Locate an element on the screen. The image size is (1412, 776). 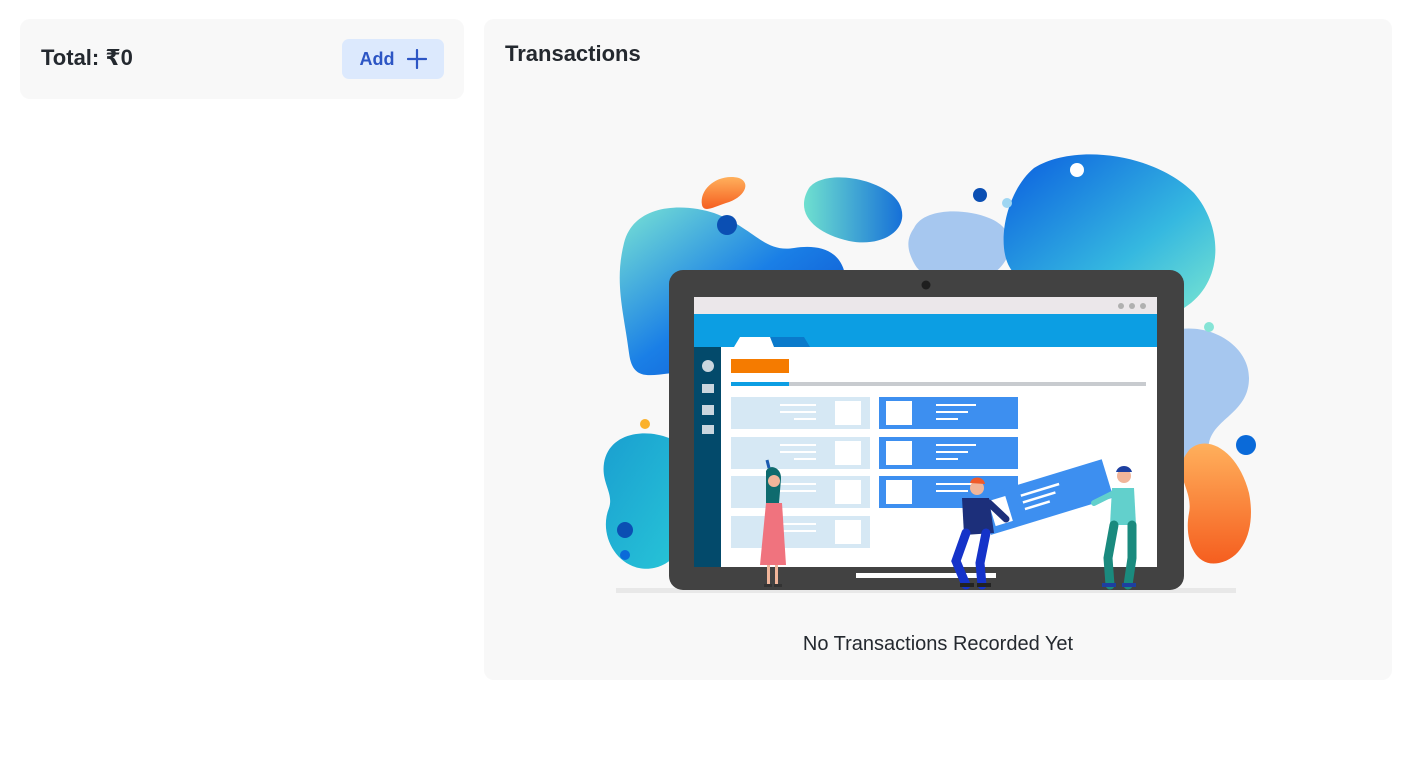
summary-card: Total: ₹0 Add is located at coordinates (242, 59).